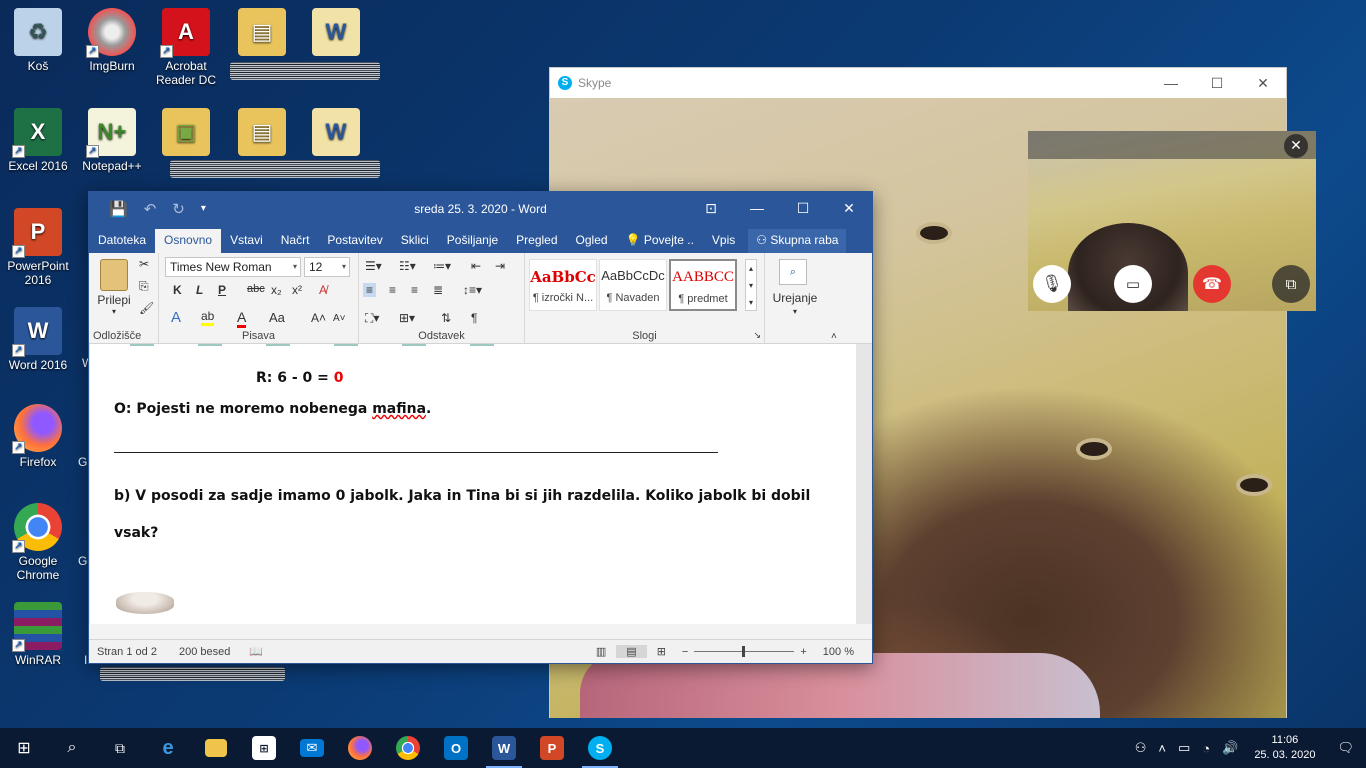 The height and width of the screenshot is (768, 1366). Describe the element at coordinates (408, 748) in the screenshot. I see `taskbar-chrome` at that location.